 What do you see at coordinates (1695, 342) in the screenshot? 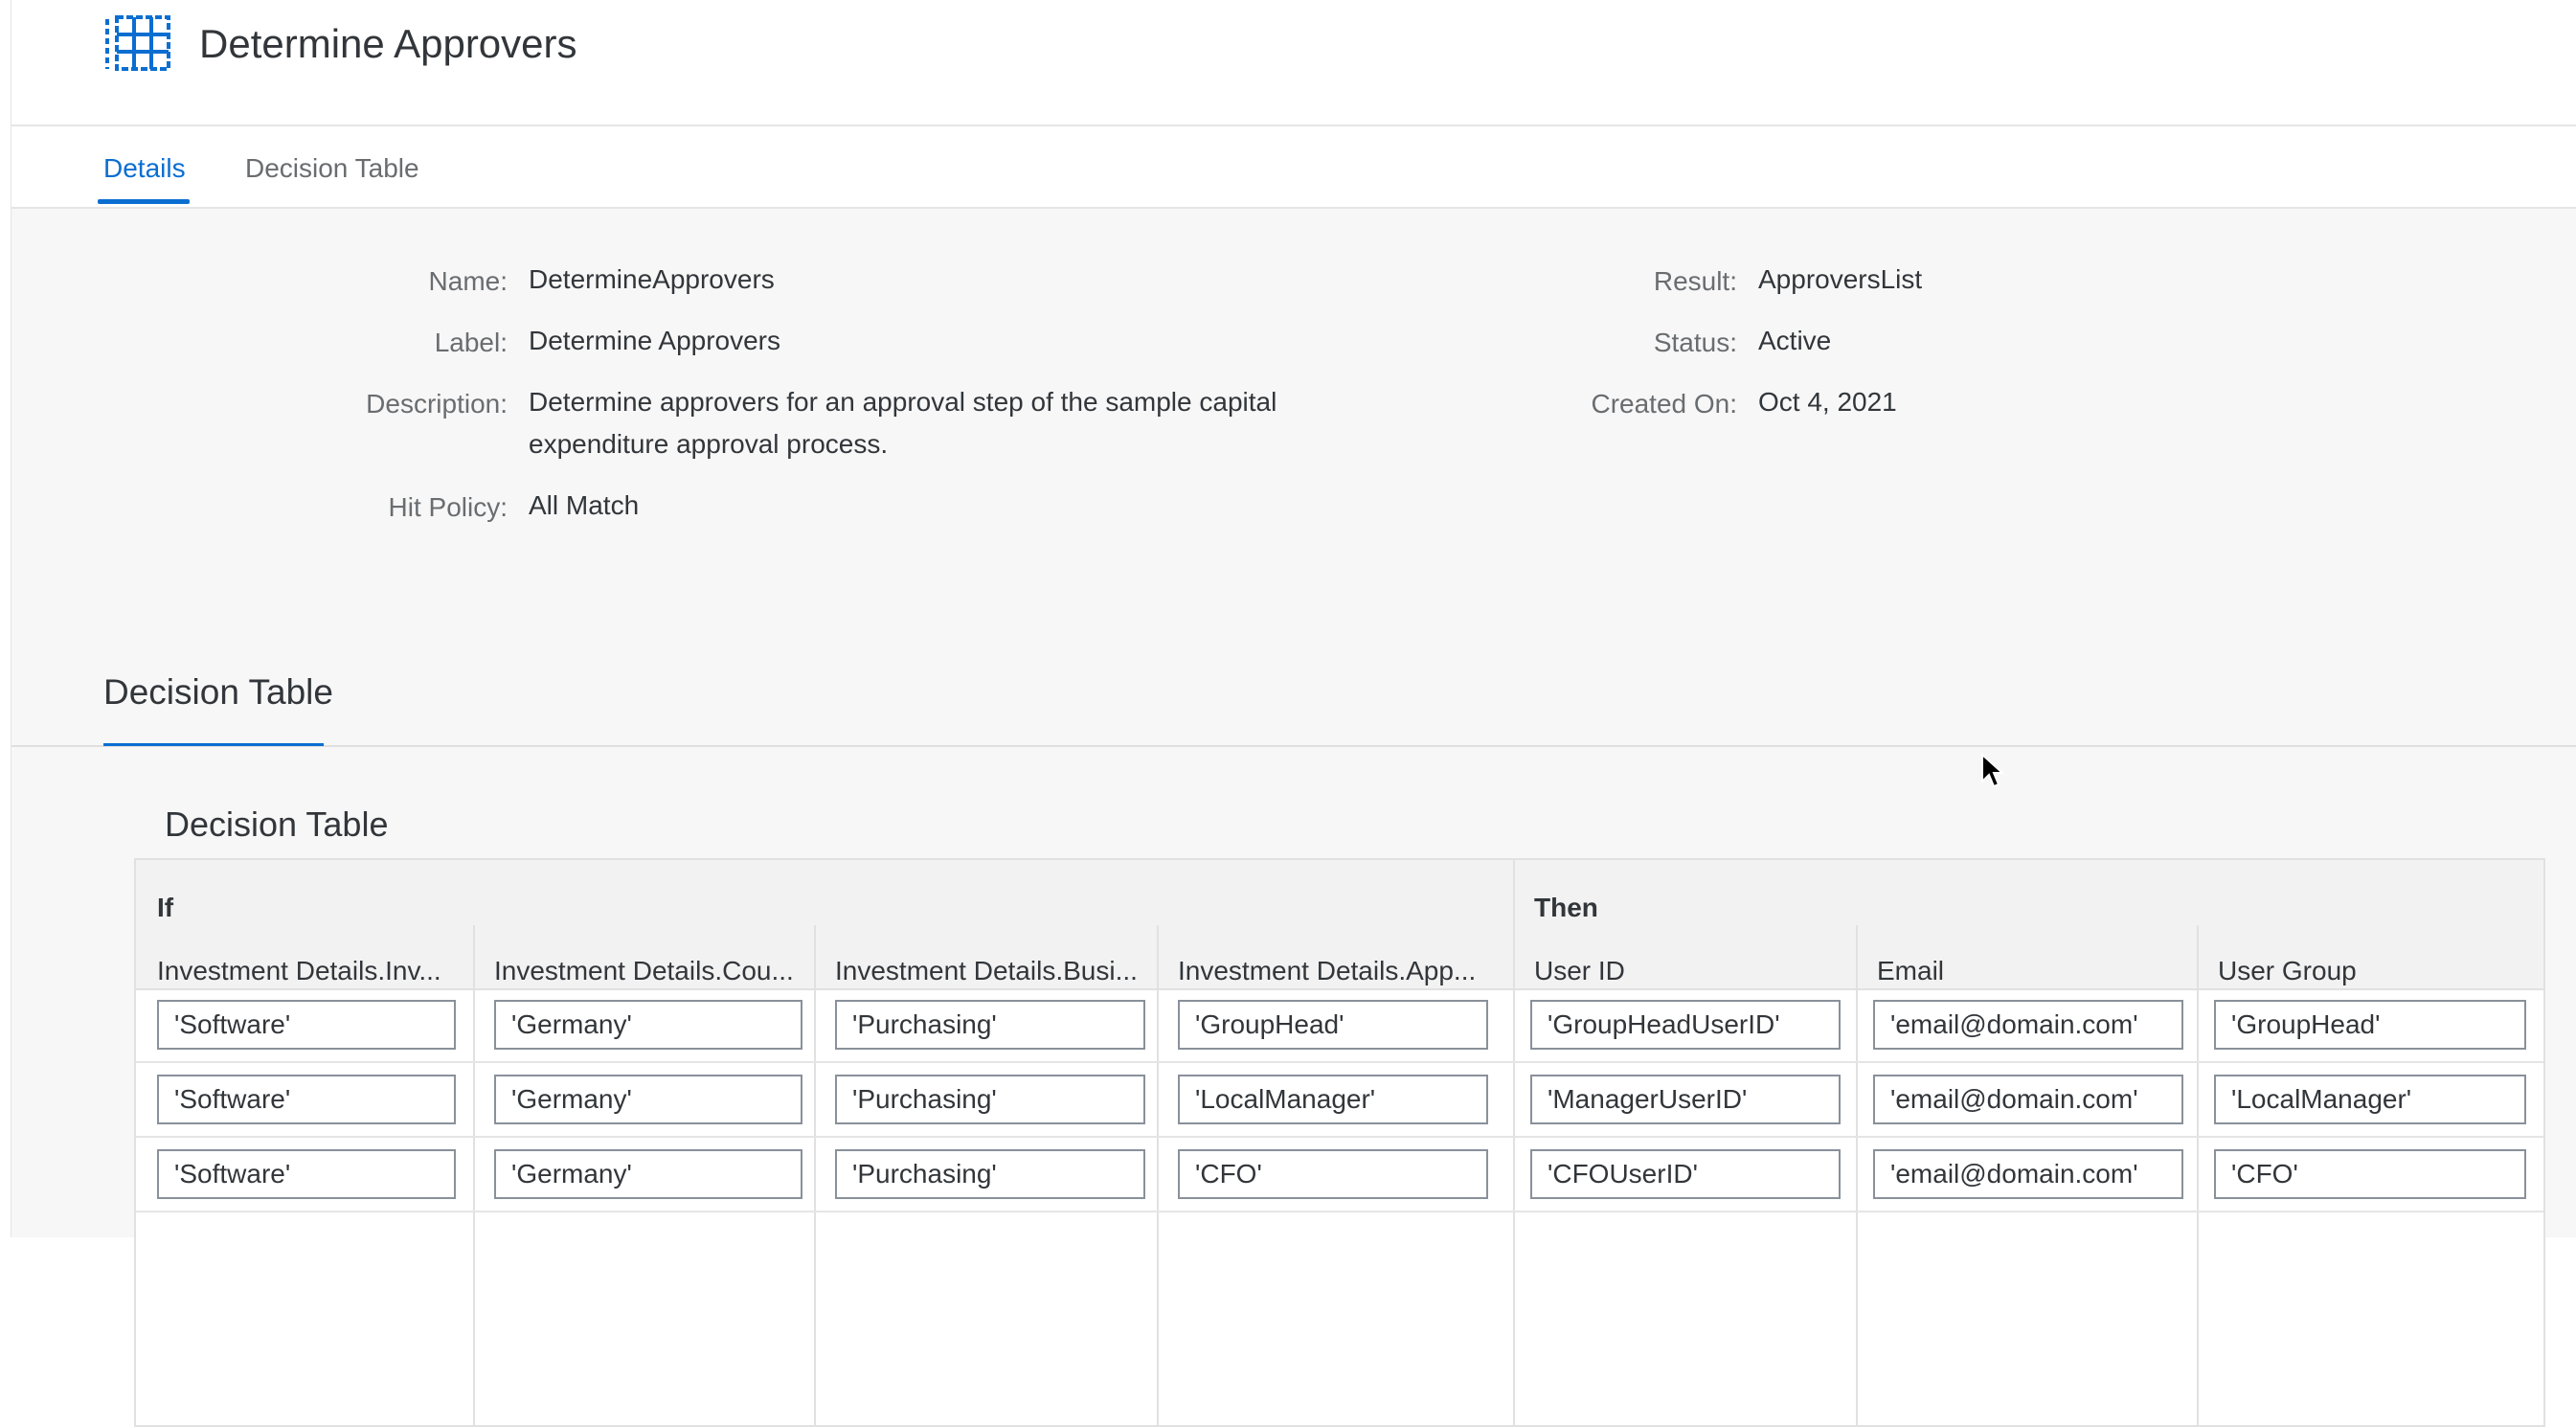
I see `status-label: Status:` at bounding box center [1695, 342].